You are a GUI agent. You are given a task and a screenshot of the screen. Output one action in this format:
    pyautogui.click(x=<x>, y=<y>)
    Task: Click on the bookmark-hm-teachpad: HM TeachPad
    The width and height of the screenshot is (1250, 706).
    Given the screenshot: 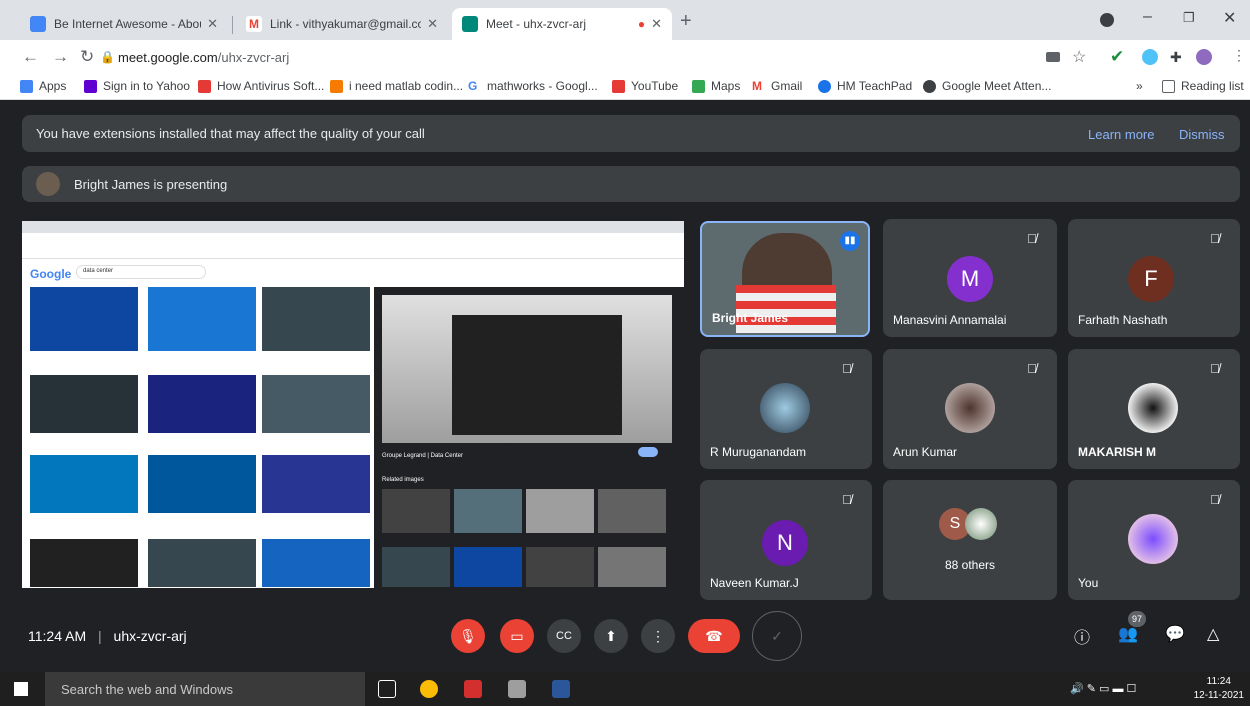 What is the action you would take?
    pyautogui.click(x=865, y=86)
    